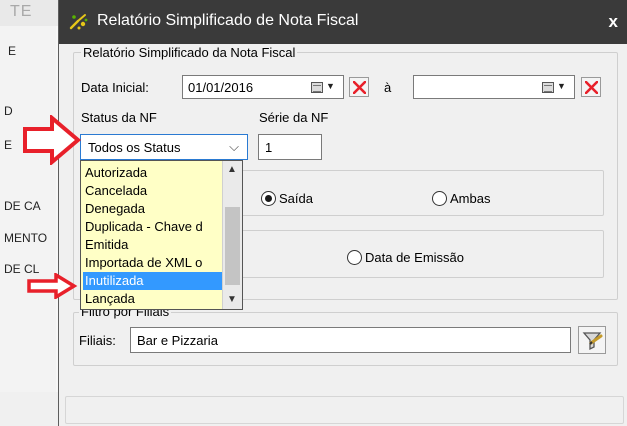 The width and height of the screenshot is (627, 426). I want to click on radio-ambas-dot, so click(439, 198).